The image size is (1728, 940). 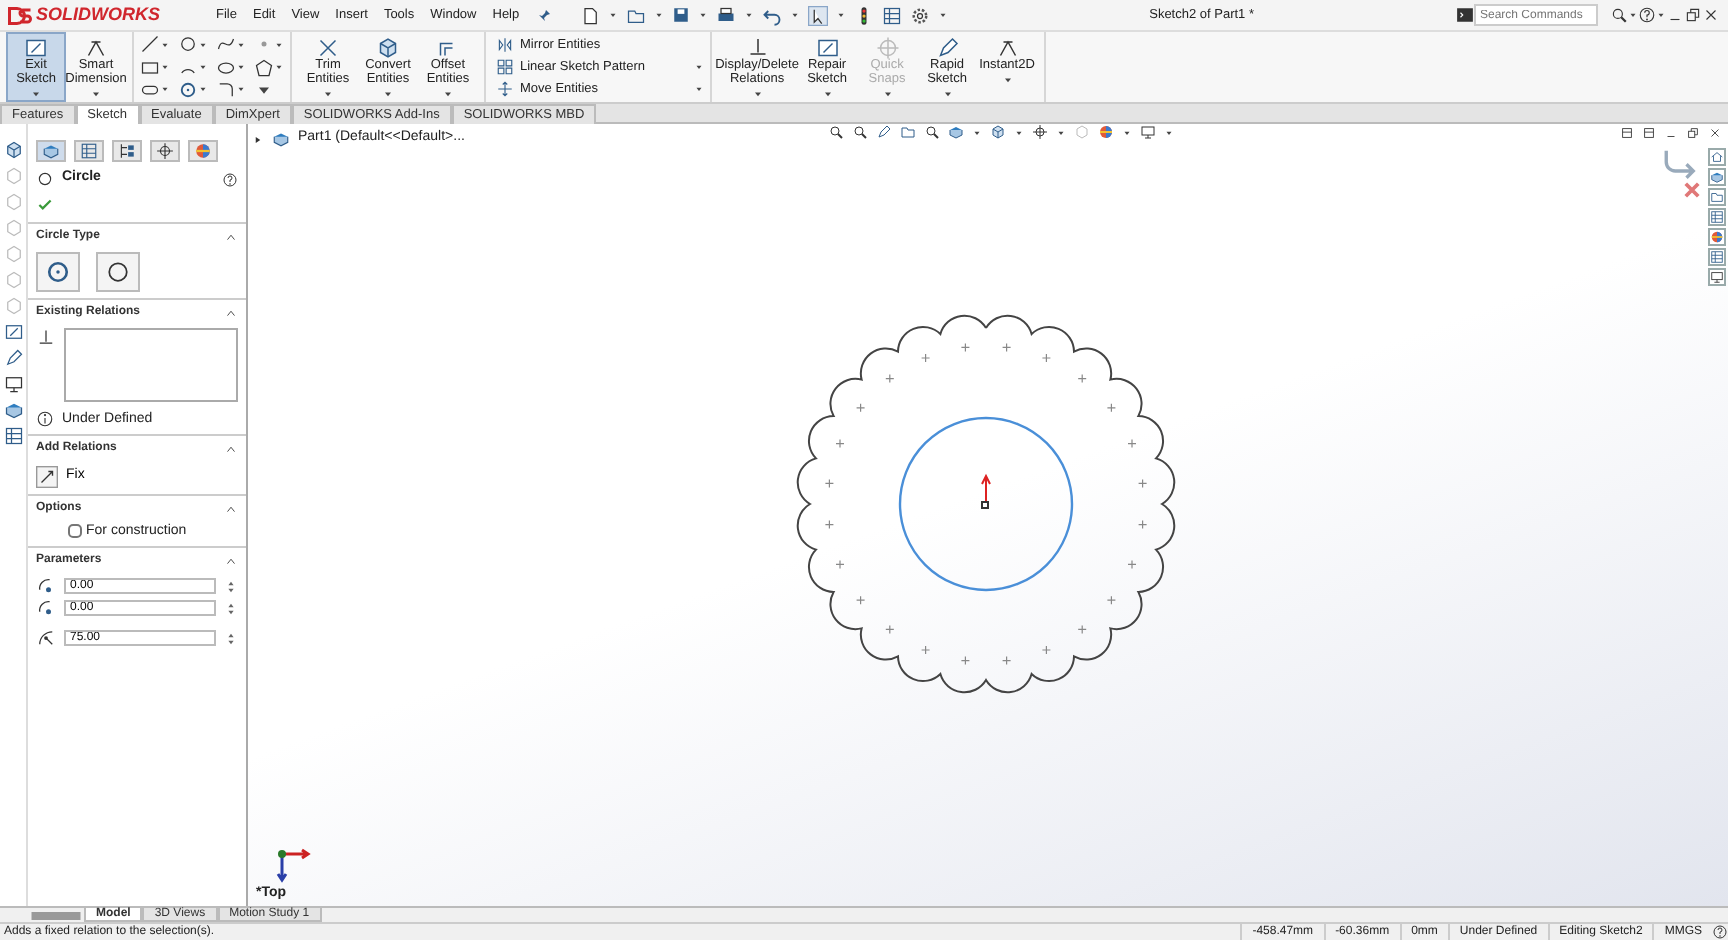 What do you see at coordinates (226, 44) in the screenshot?
I see `spline-icon` at bounding box center [226, 44].